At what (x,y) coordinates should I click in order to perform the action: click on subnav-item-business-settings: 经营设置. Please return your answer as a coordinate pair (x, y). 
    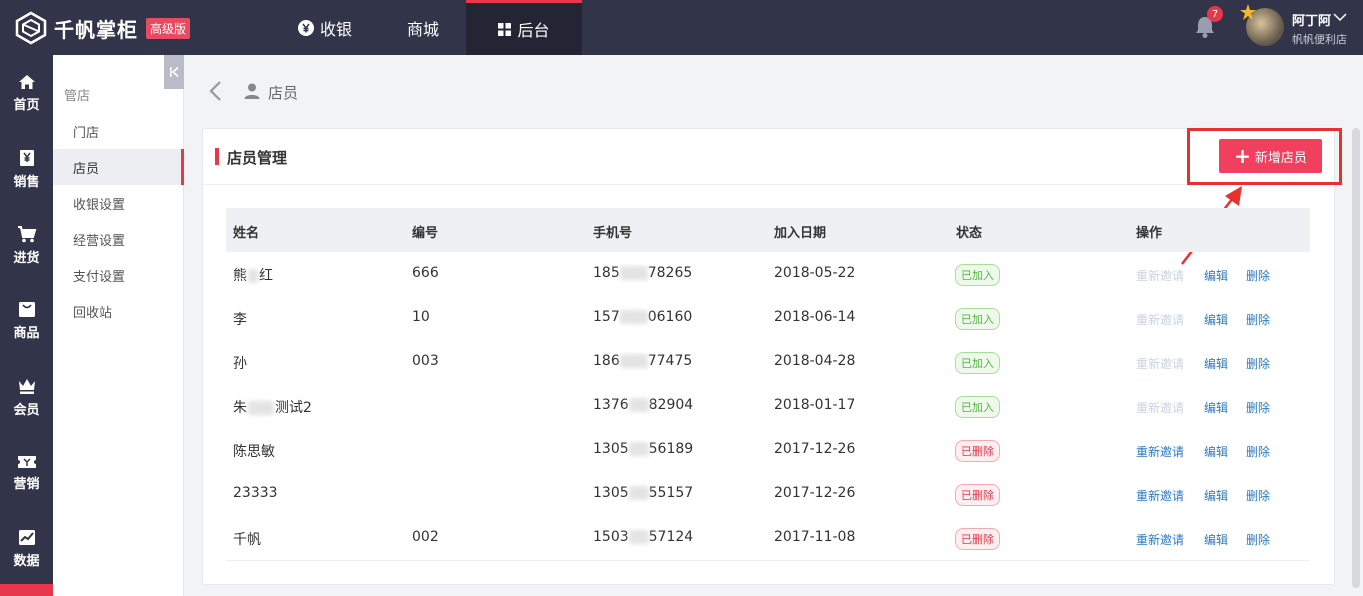
    Looking at the image, I should click on (118, 239).